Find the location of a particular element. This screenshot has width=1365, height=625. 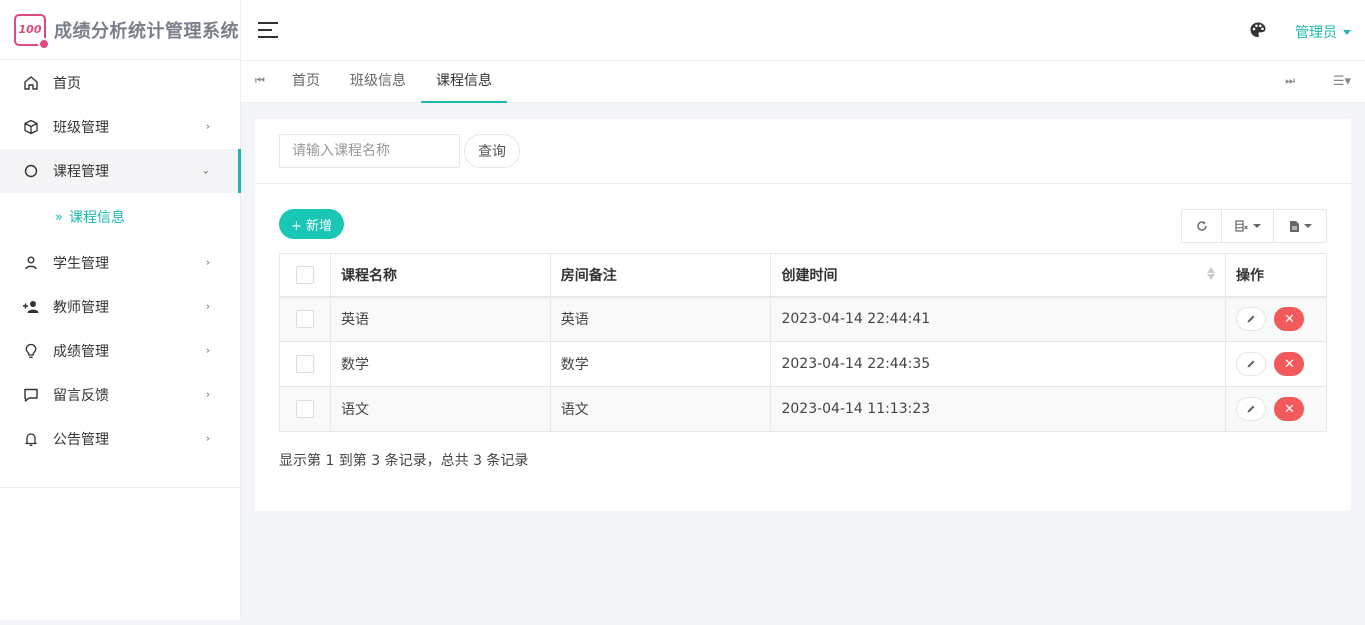

logo-badge-text: 100 is located at coordinates (30, 29).